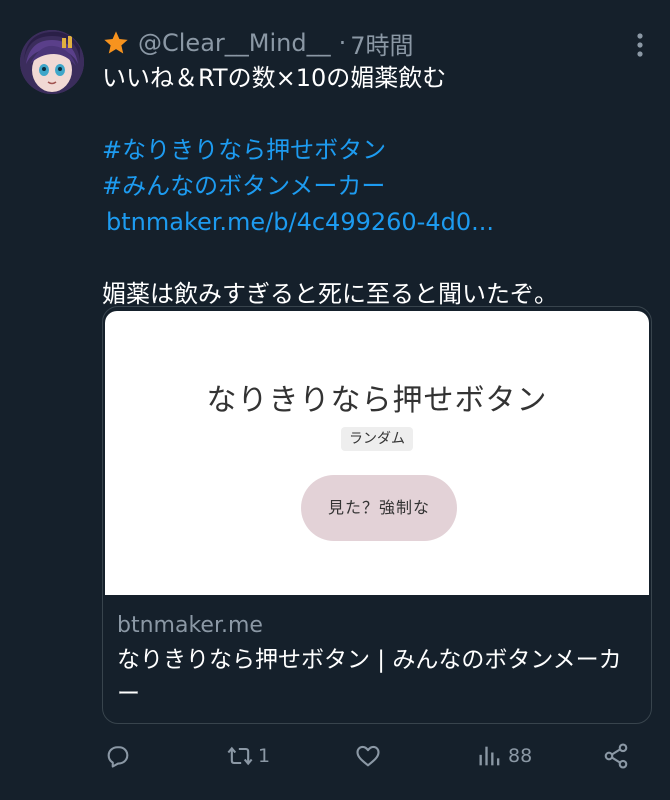 The width and height of the screenshot is (670, 800). Describe the element at coordinates (640, 45) in the screenshot. I see `more-options-icon` at that location.